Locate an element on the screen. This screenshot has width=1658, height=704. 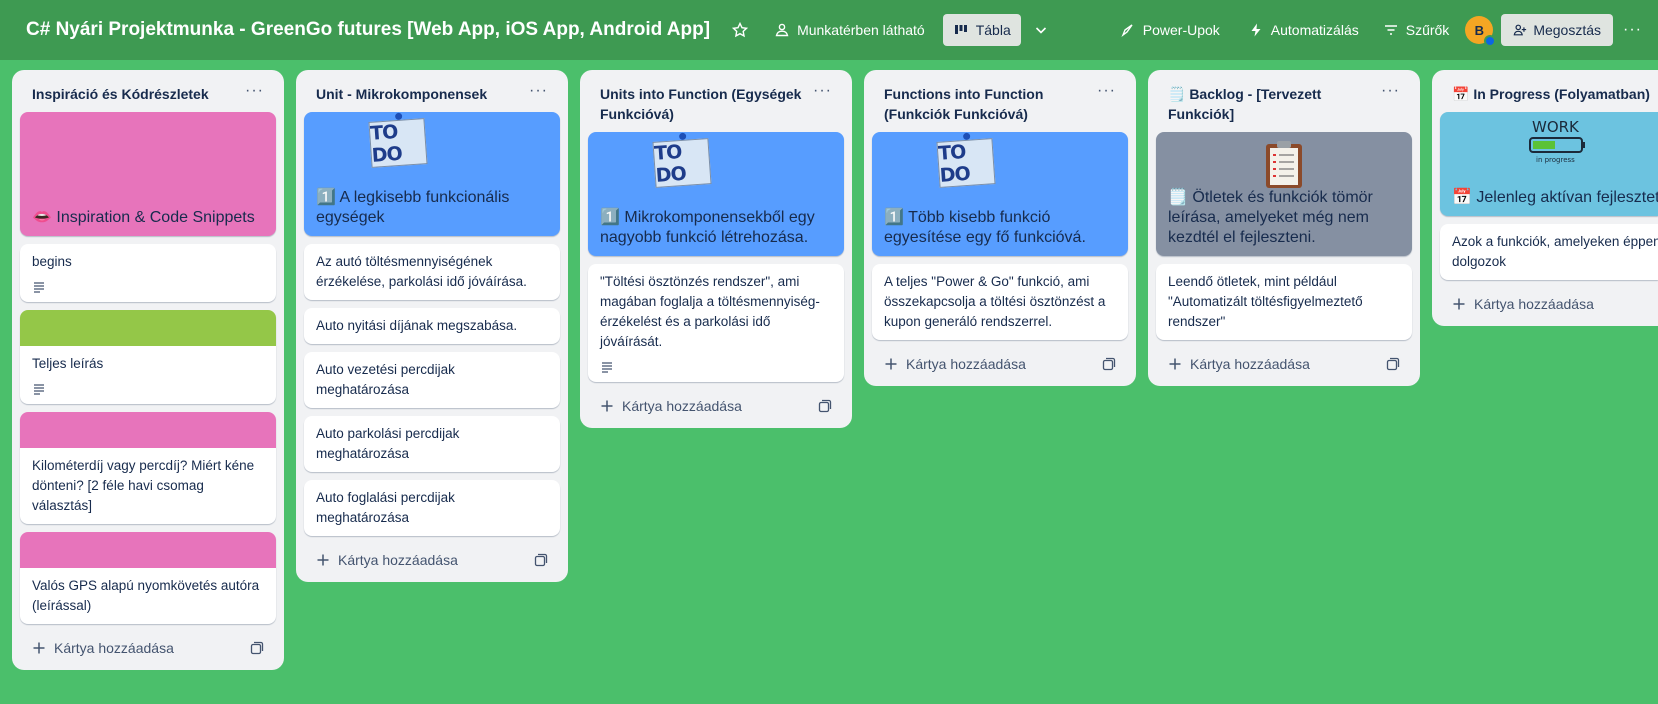
list-title: Inspiráció és Kódrészletek is located at coordinates (120, 94).